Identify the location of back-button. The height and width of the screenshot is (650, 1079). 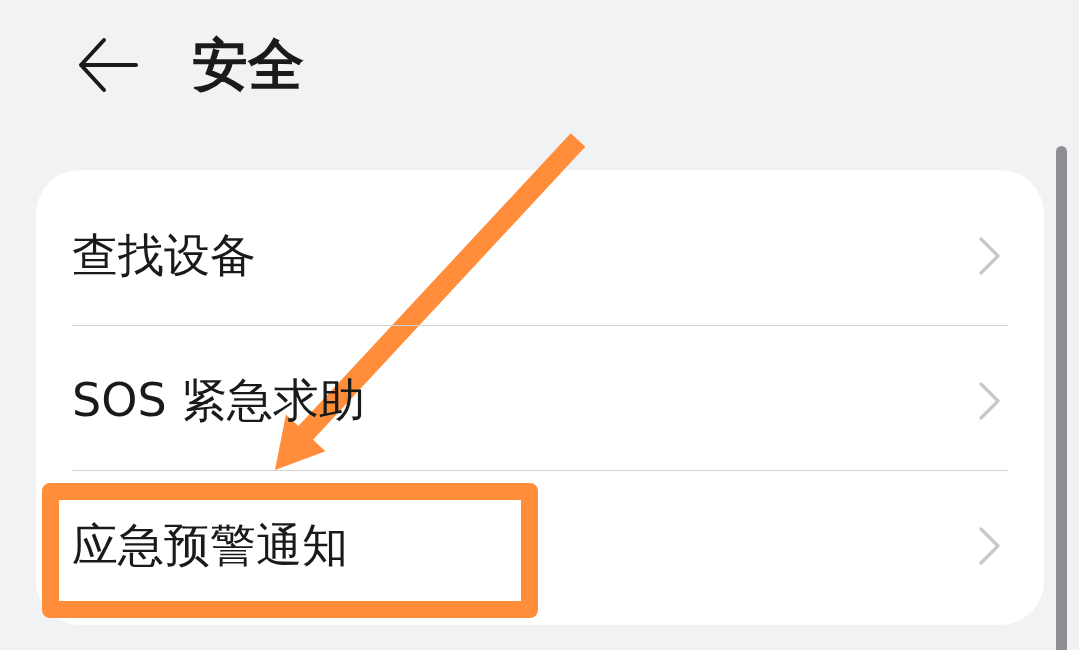
(108, 65).